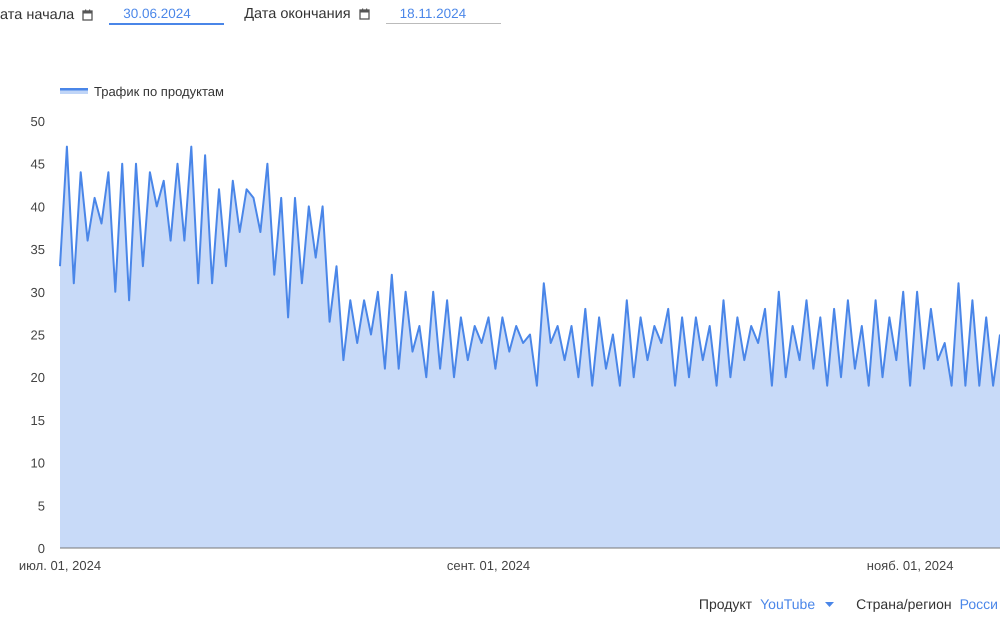 The image size is (1000, 625). Describe the element at coordinates (60, 565) in the screenshot. I see `axis-label: июл. 01, 2024` at that location.